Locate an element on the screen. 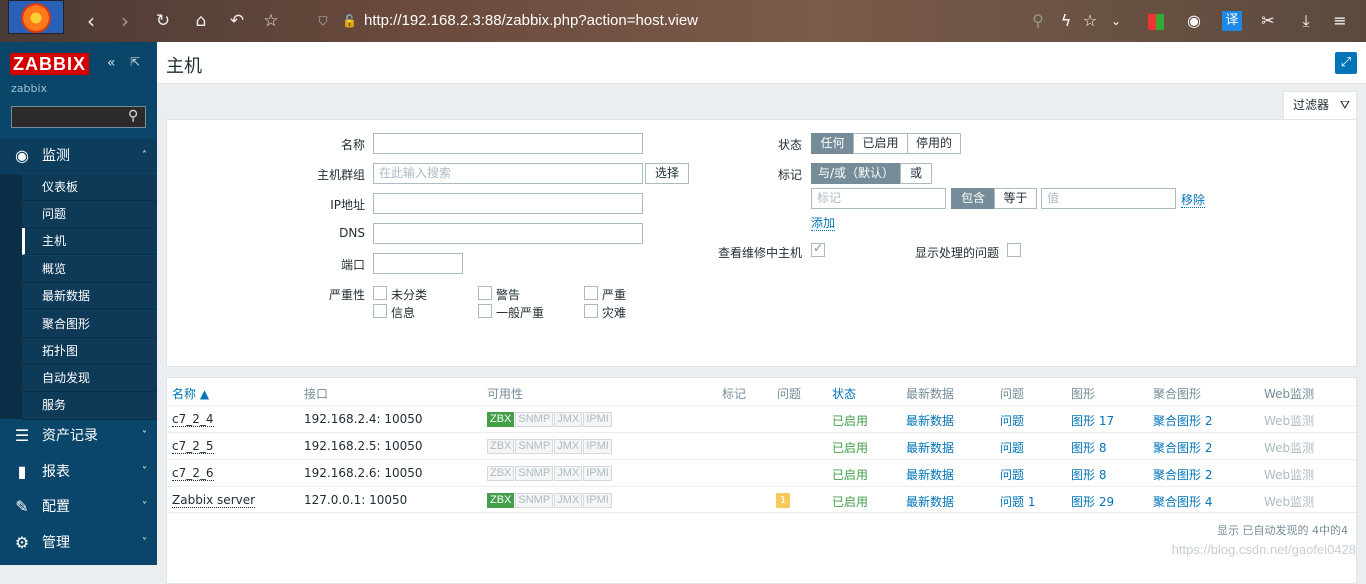  menu-monitoring: ◉ 监测 ˄ is located at coordinates (78, 156).